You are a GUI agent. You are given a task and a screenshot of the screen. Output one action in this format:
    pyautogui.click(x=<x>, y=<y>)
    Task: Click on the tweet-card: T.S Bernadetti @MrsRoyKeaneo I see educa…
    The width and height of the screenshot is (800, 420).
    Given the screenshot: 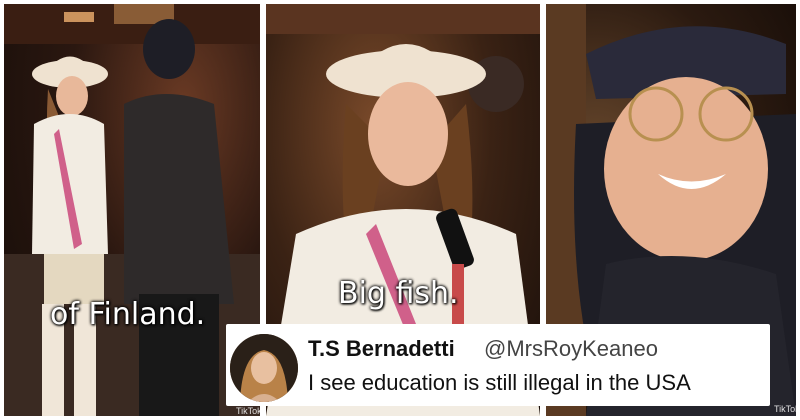 What is the action you would take?
    pyautogui.click(x=498, y=365)
    